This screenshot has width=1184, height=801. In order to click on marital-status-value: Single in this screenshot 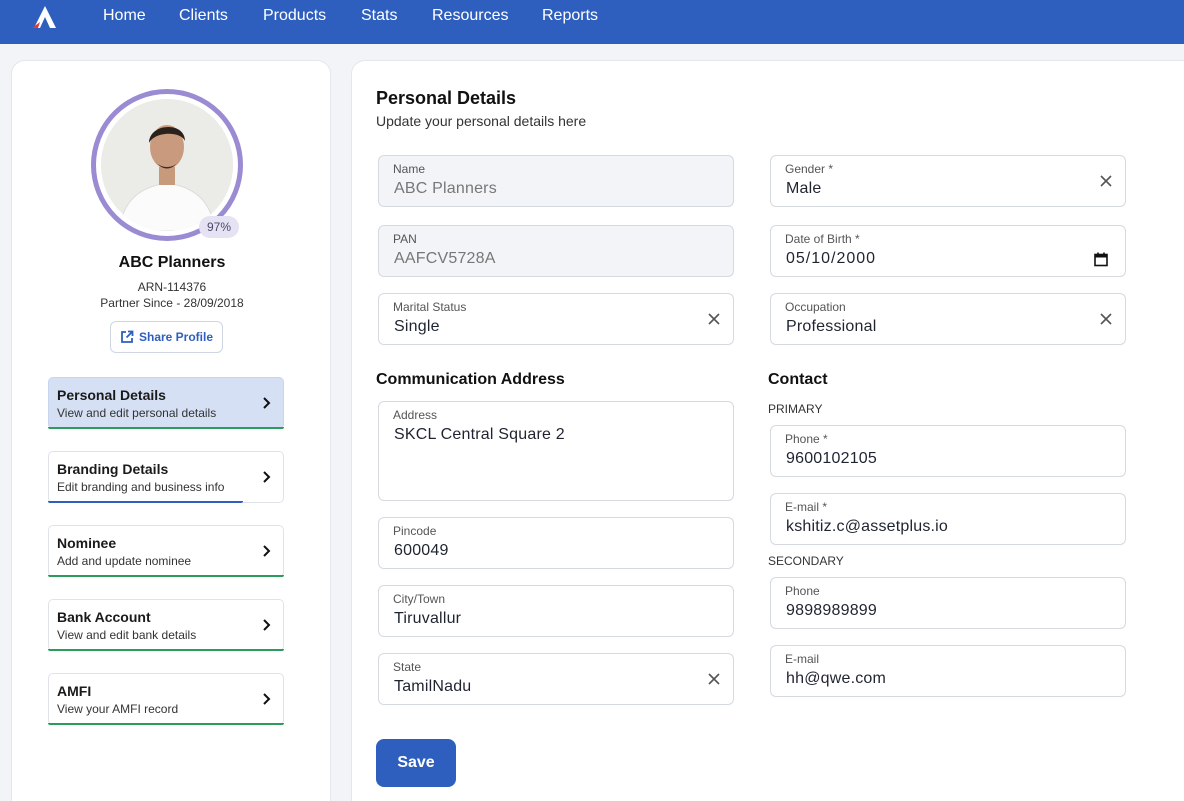, I will do `click(417, 326)`.